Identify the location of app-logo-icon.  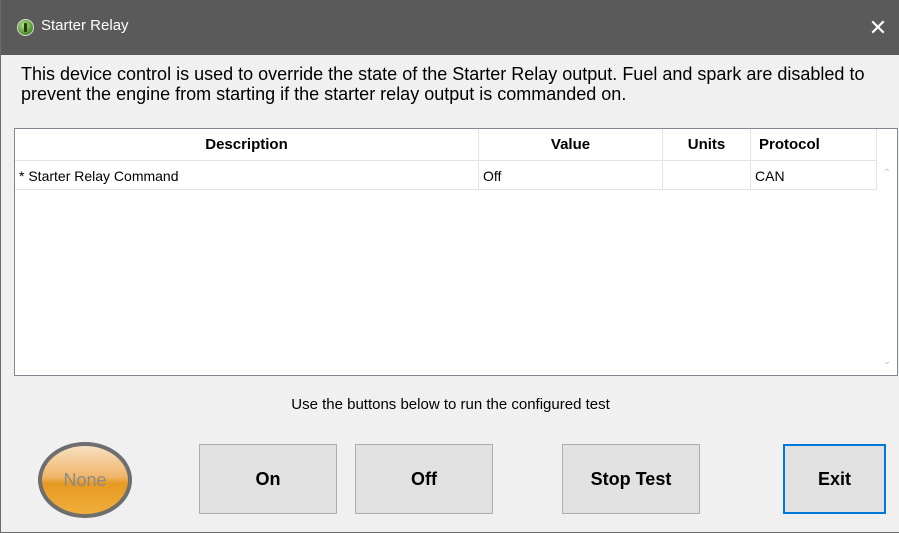
(25, 27).